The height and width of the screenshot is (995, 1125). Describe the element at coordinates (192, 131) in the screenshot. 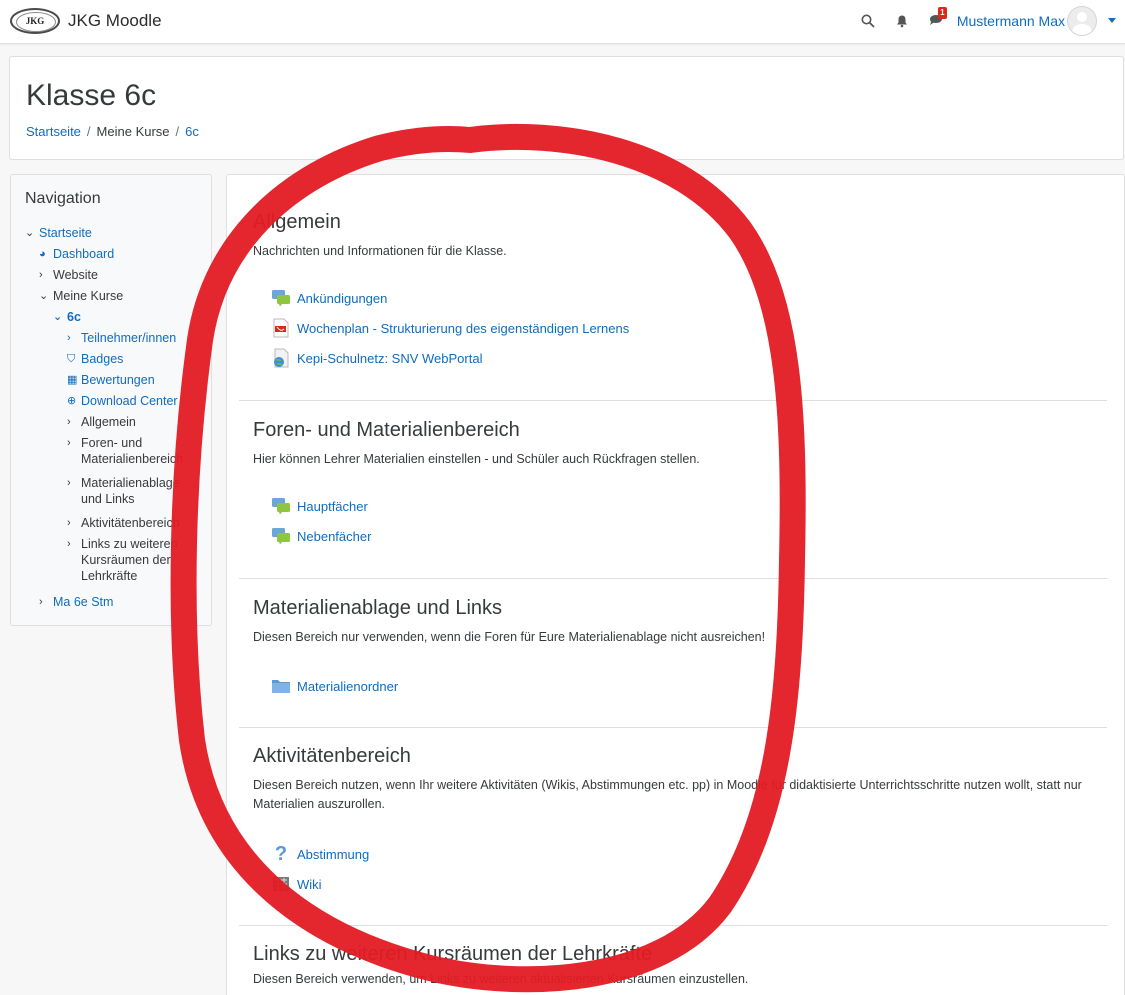

I see `breadcrumb-course: 6c` at that location.